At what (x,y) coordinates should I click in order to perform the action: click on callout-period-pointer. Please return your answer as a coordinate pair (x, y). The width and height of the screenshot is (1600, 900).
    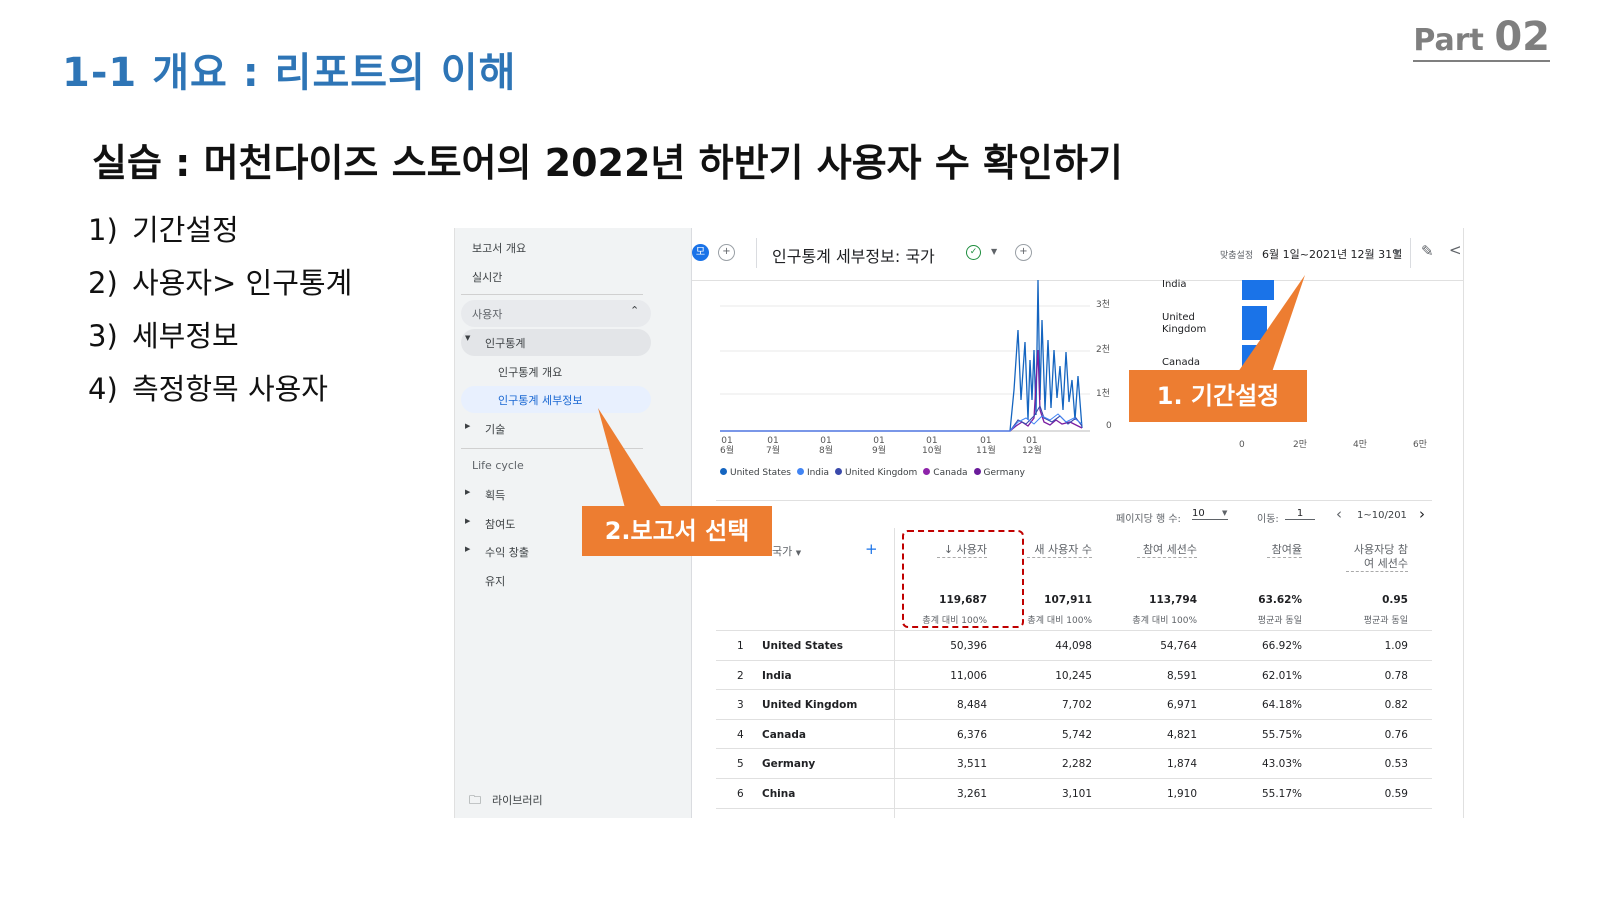
    Looking at the image, I should click on (1271, 323).